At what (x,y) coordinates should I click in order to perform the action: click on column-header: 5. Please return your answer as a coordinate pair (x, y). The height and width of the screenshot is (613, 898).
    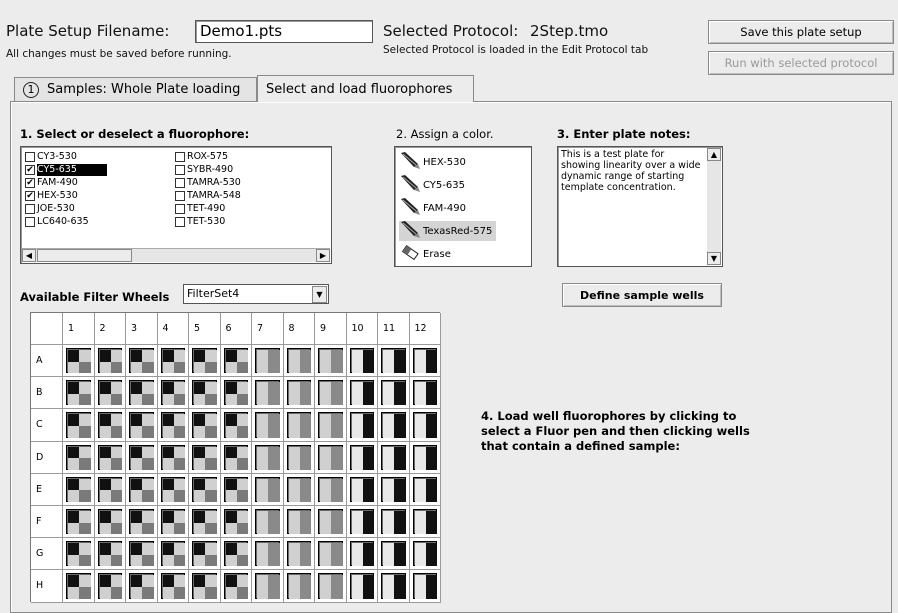
    Looking at the image, I should click on (205, 329).